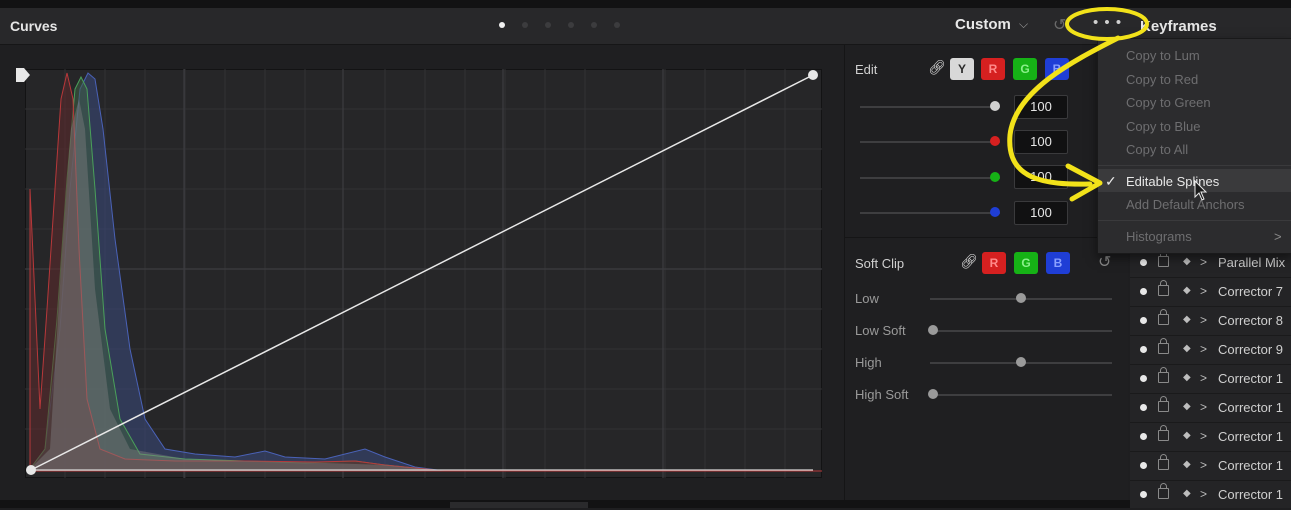 The width and height of the screenshot is (1291, 510). What do you see at coordinates (1201, 190) in the screenshot?
I see `mouse-cursor-icon` at bounding box center [1201, 190].